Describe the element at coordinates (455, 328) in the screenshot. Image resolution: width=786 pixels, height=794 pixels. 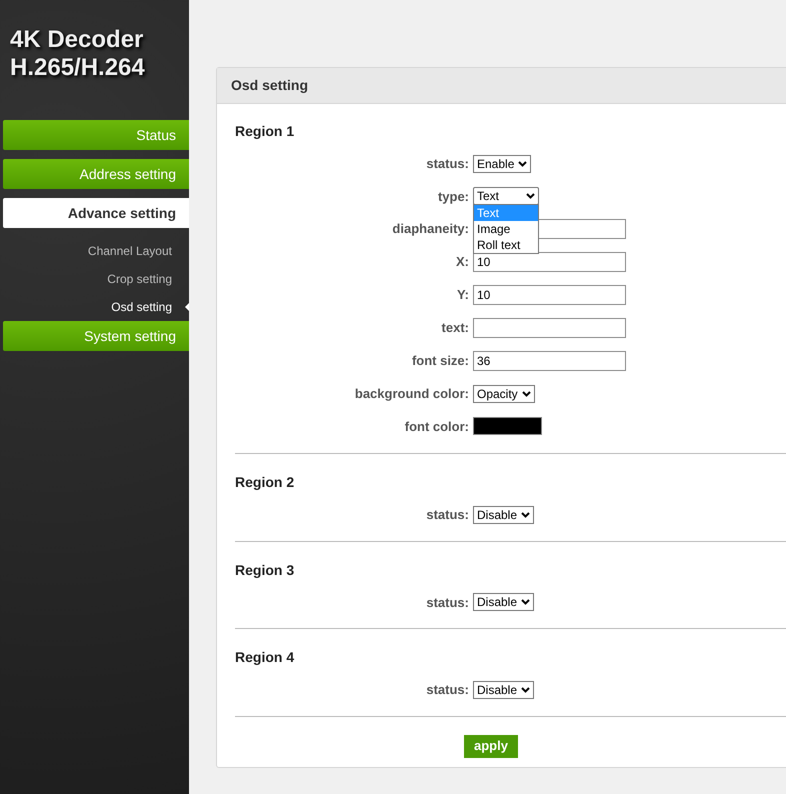
I see `field-label: text:` at that location.